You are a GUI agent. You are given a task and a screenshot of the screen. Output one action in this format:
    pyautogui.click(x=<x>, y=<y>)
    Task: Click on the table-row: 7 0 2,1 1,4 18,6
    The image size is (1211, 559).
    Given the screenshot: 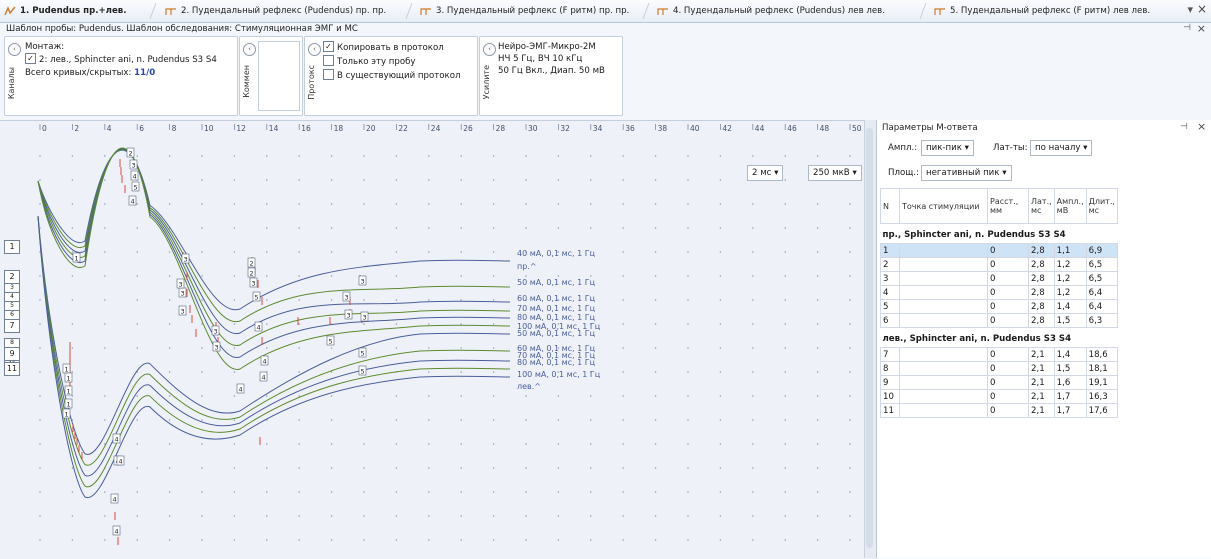 What is the action you would take?
    pyautogui.click(x=999, y=354)
    